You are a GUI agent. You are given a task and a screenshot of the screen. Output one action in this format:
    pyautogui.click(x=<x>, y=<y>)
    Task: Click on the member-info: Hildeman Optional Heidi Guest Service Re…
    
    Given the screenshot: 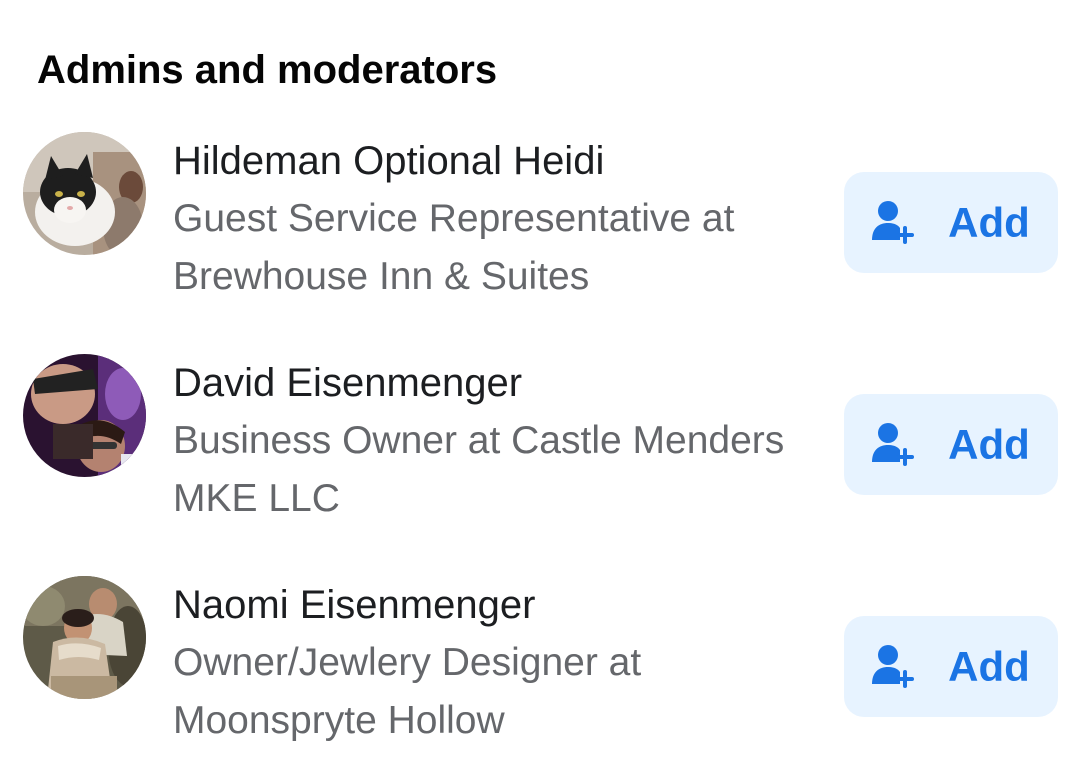 What is the action you would take?
    pyautogui.click(x=498, y=219)
    